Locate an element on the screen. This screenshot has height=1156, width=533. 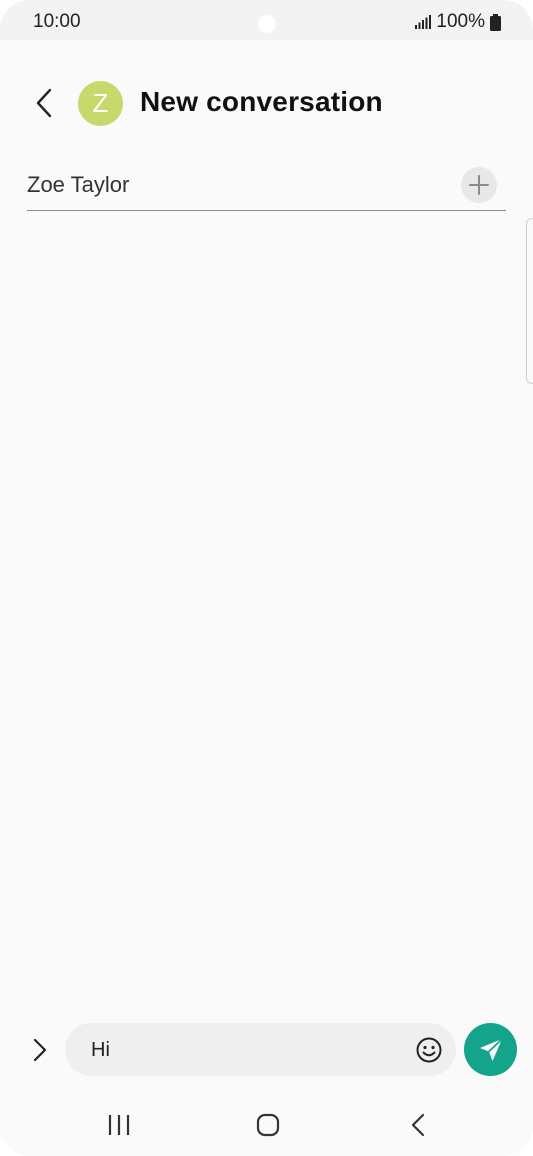
back-button is located at coordinates (44, 103).